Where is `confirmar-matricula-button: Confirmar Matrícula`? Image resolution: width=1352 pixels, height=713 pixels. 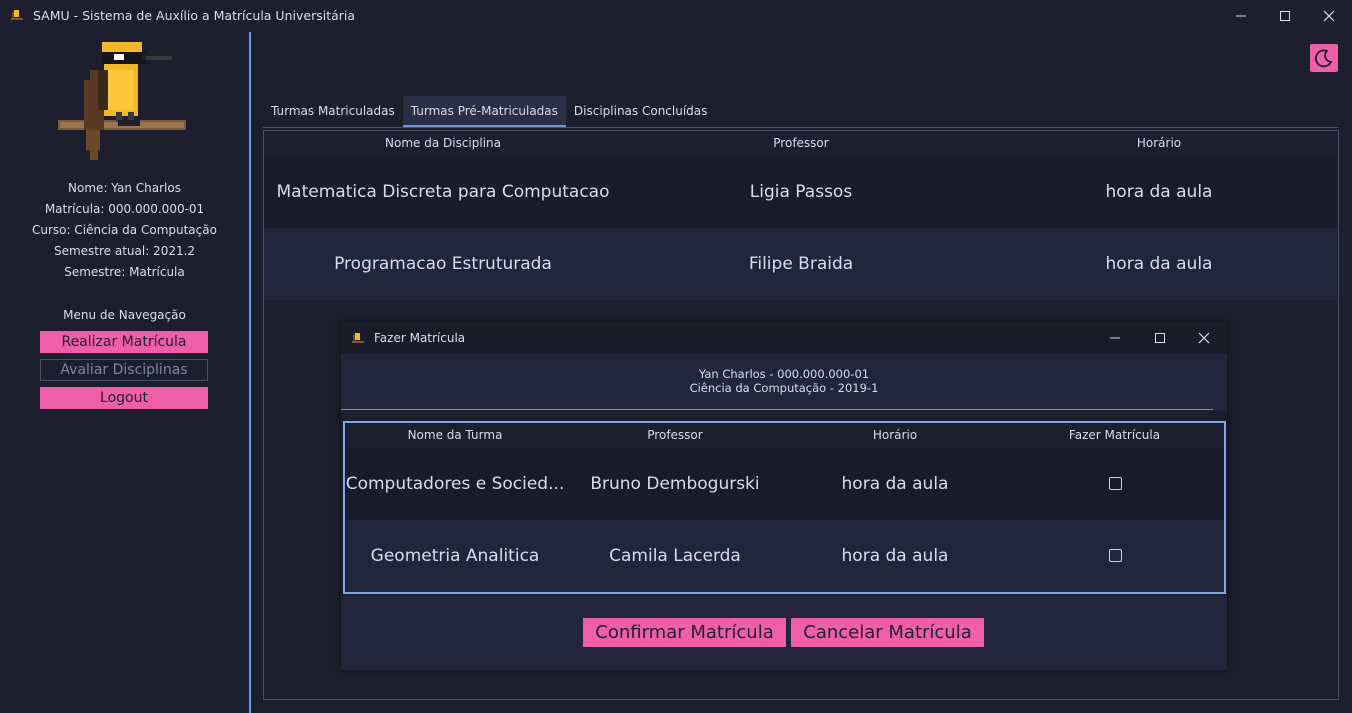 confirmar-matricula-button: Confirmar Matrícula is located at coordinates (684, 632).